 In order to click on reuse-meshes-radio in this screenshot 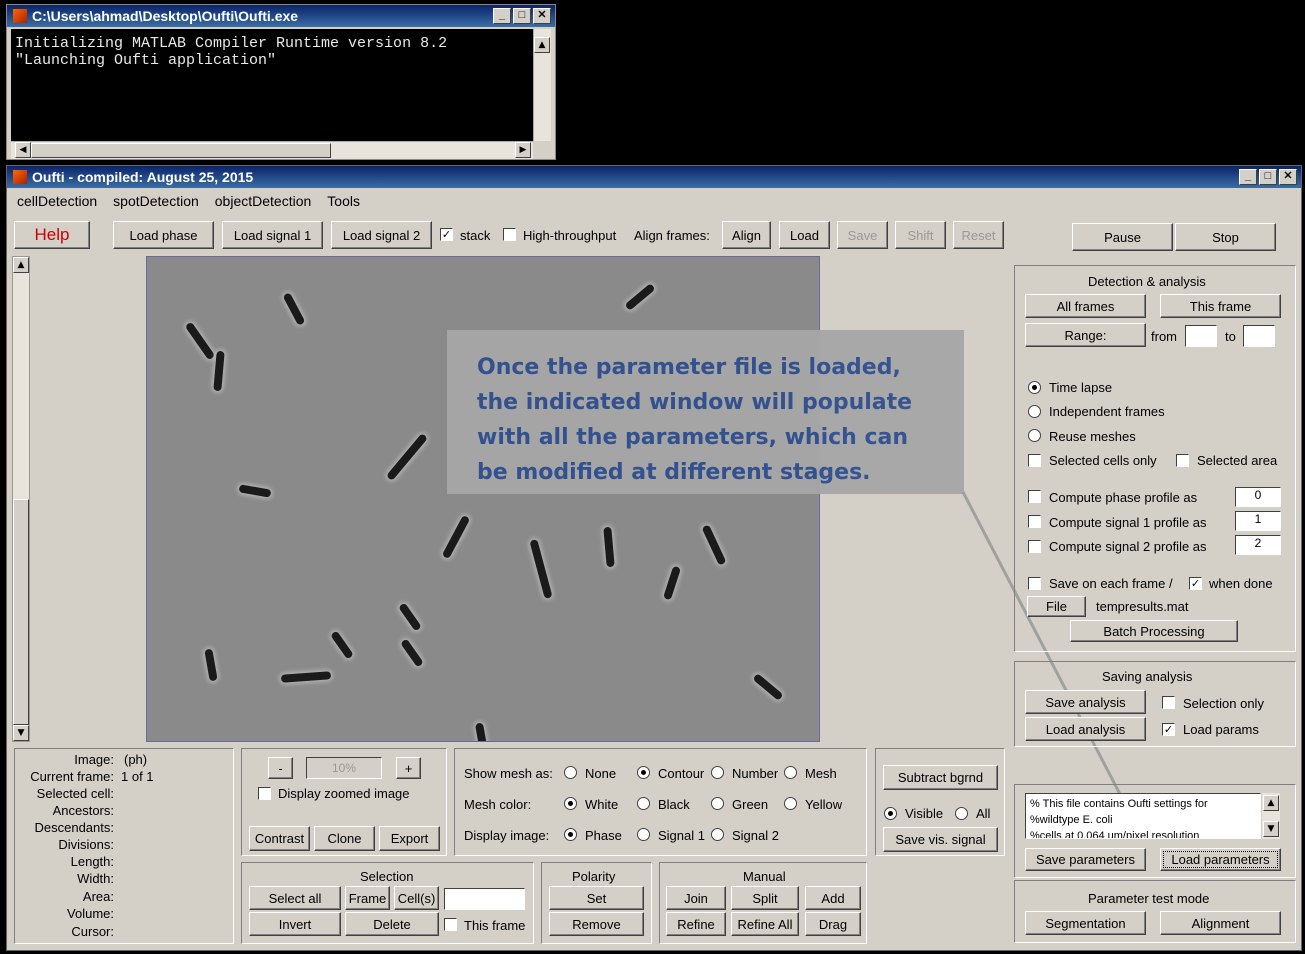, I will do `click(1034, 435)`.